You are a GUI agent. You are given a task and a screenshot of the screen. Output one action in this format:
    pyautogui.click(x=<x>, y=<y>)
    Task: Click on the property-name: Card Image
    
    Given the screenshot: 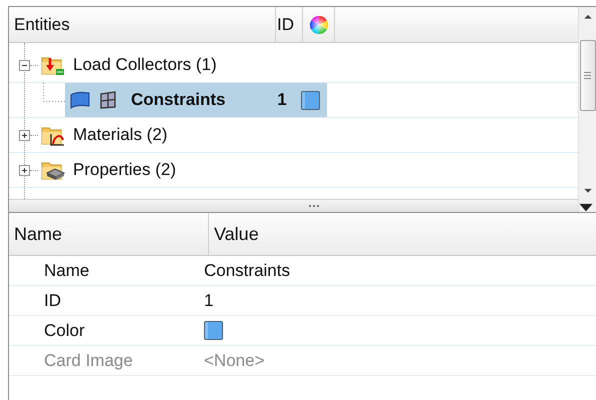 What is the action you would take?
    pyautogui.click(x=88, y=360)
    